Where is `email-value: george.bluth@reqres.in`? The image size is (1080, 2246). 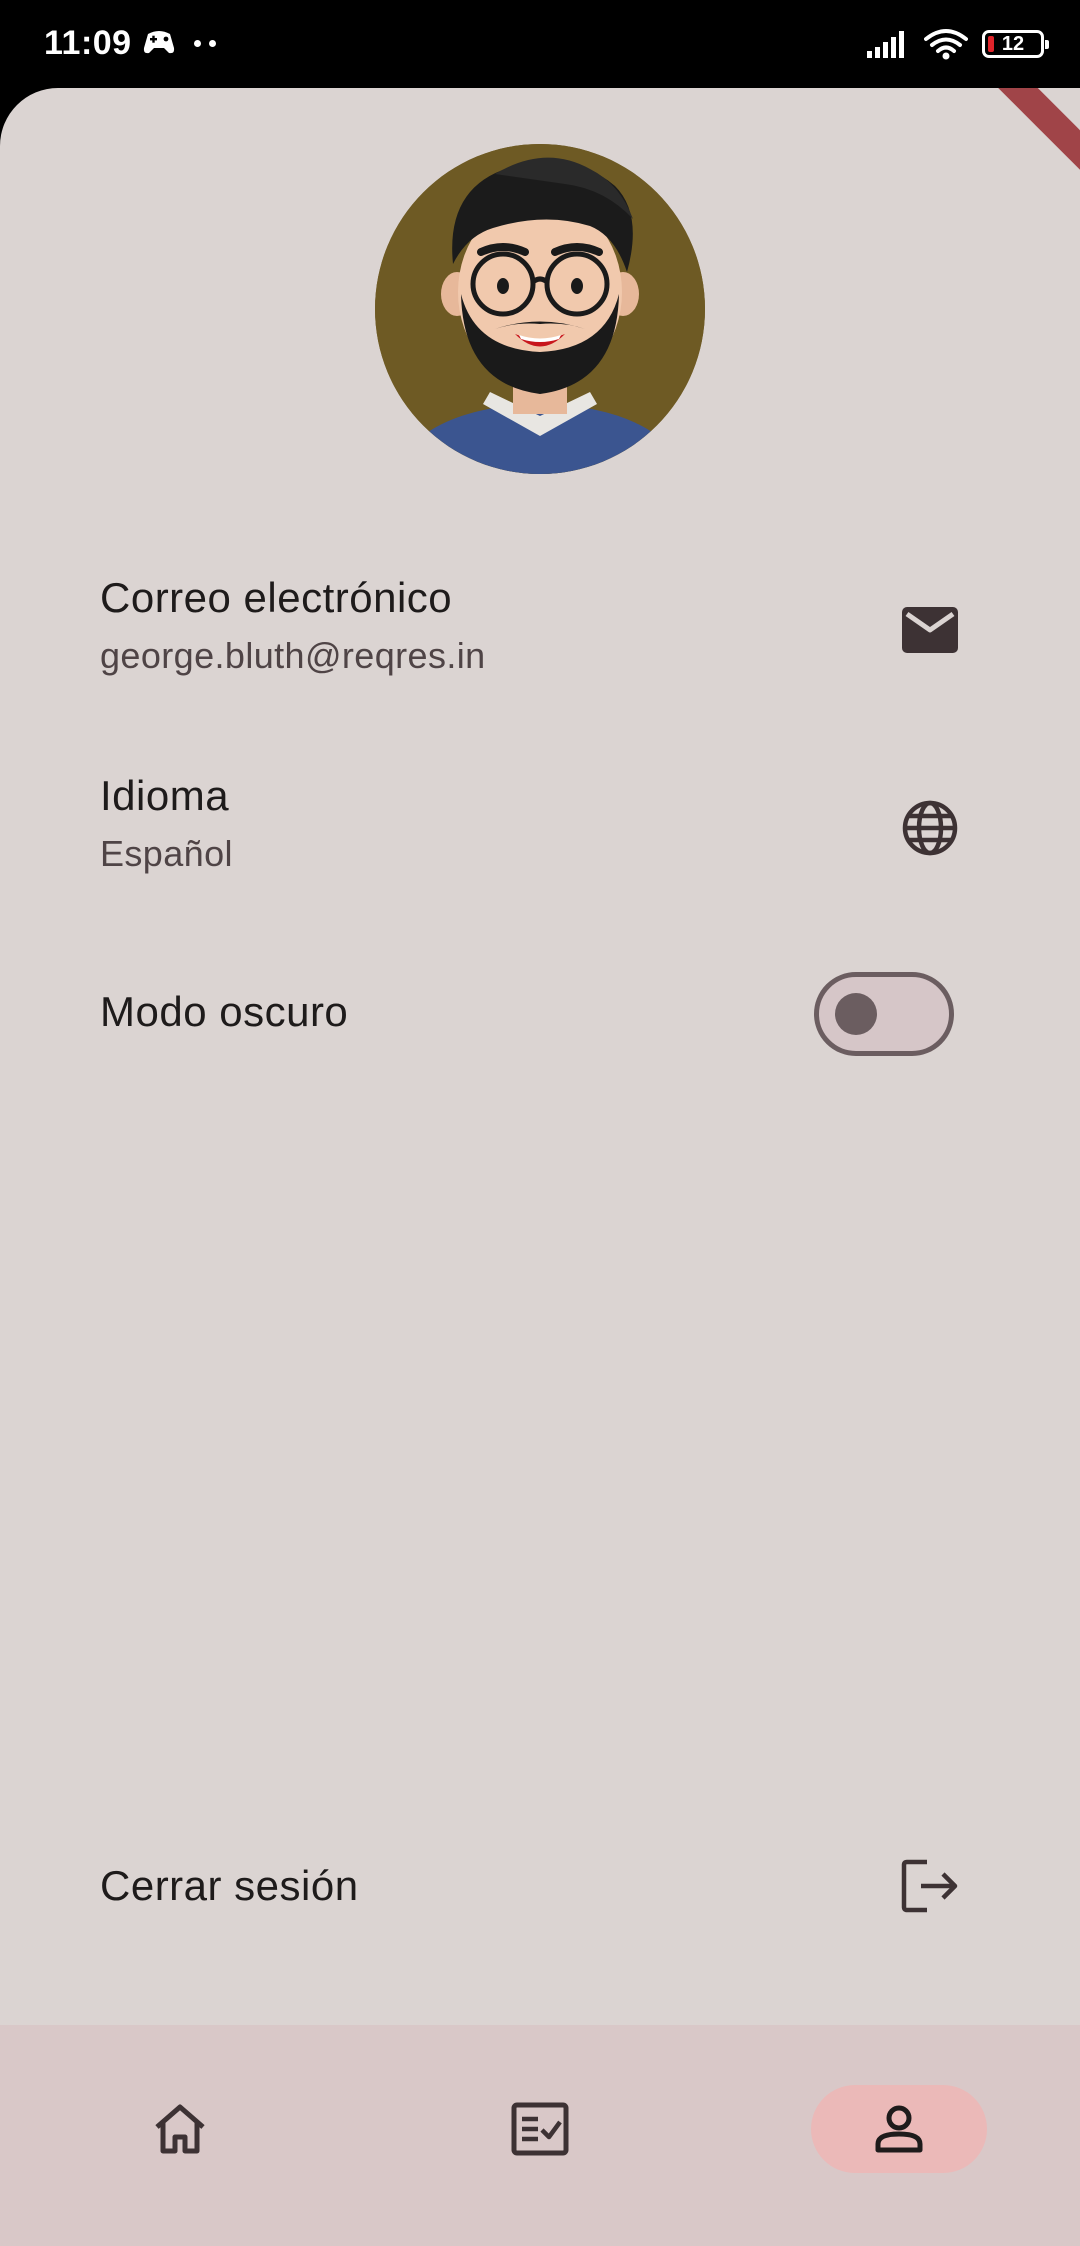 email-value: george.bluth@reqres.in is located at coordinates (293, 655).